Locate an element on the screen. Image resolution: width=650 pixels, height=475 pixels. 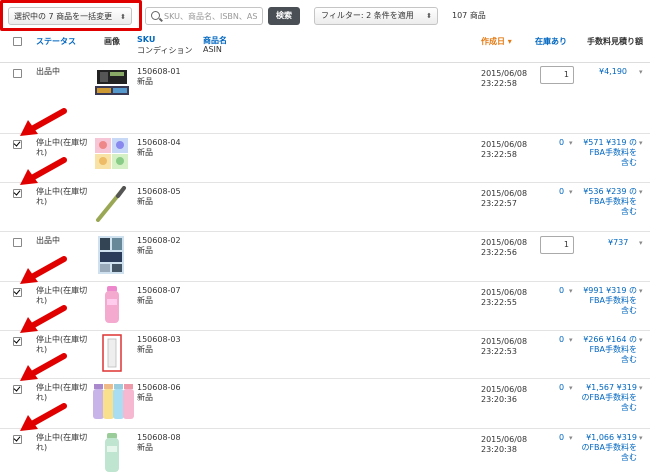
row-time: 23:20:36 is located at coordinates (499, 399).